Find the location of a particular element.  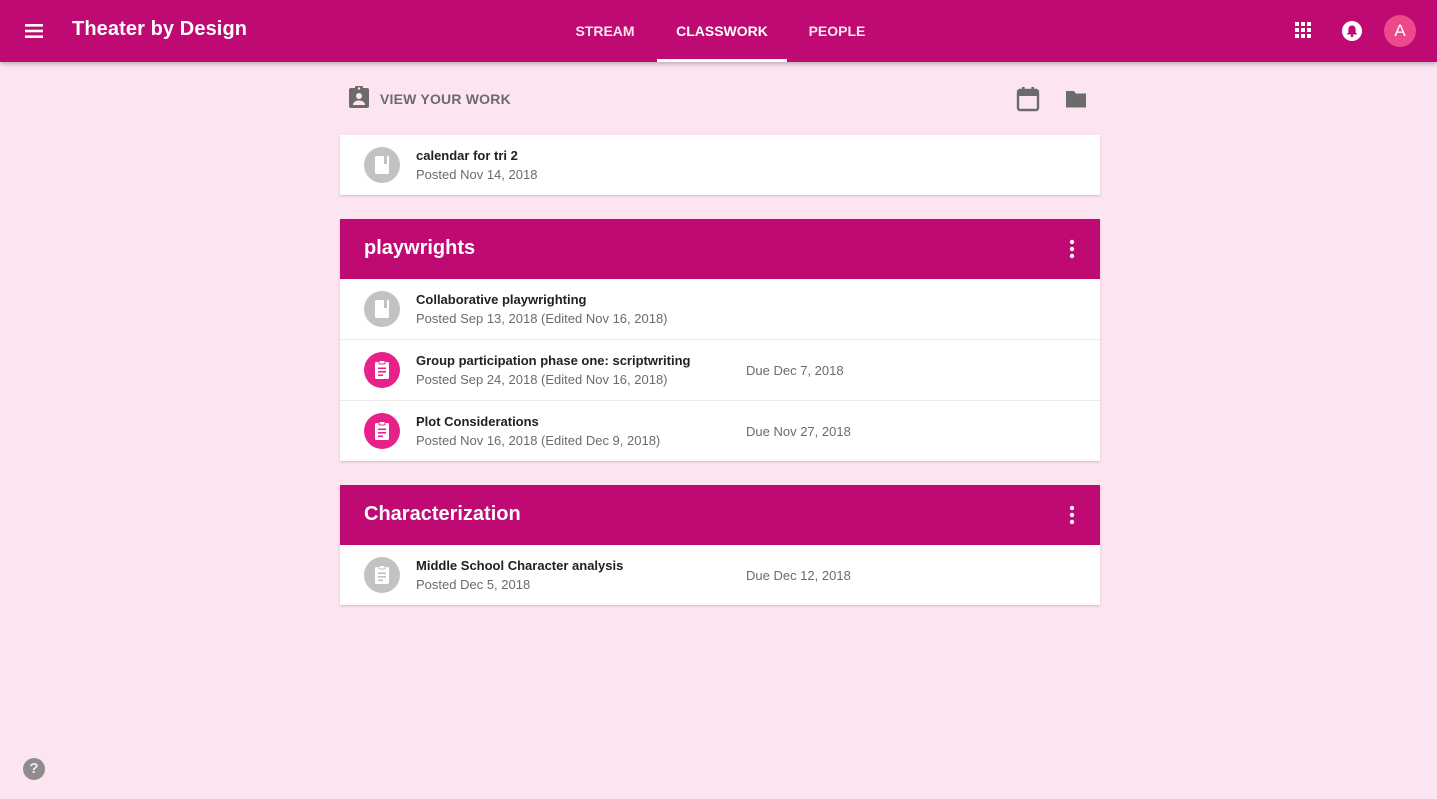

item-title: Plot Considerations is located at coordinates (477, 421).